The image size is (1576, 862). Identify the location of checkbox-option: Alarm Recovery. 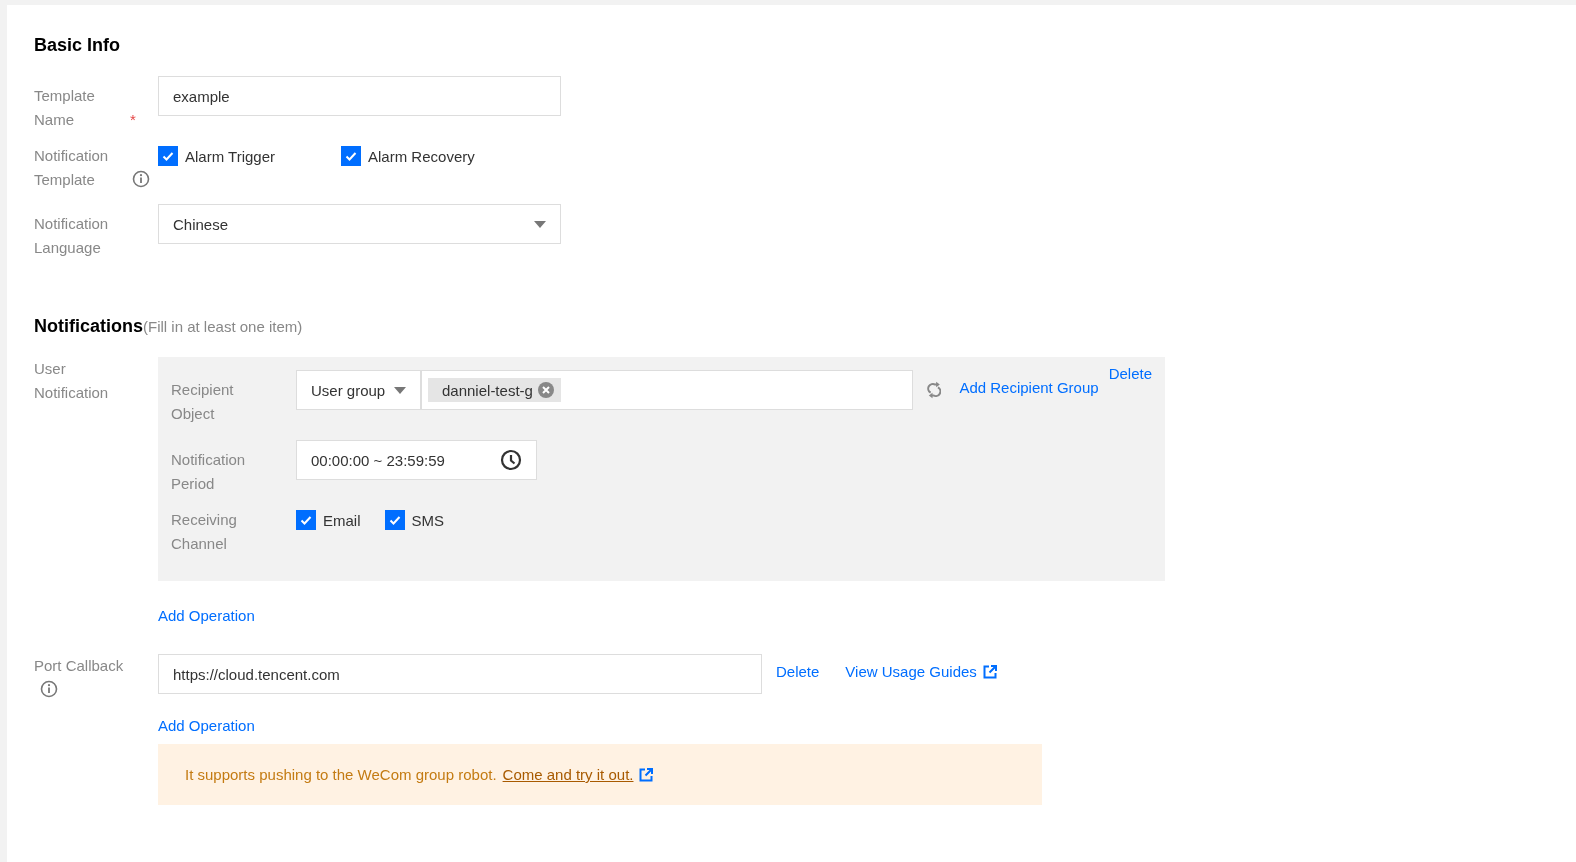
(408, 156).